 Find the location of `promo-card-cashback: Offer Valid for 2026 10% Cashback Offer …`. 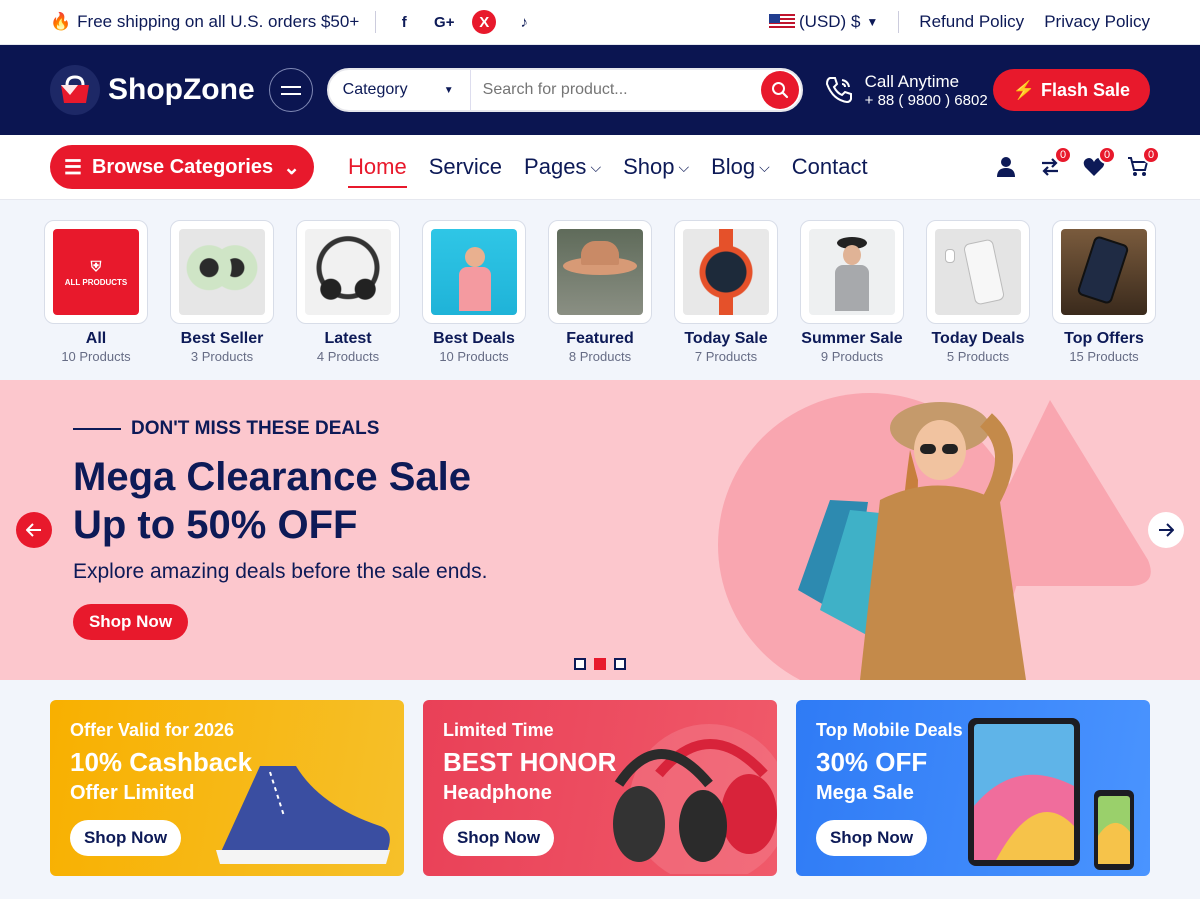

promo-card-cashback: Offer Valid for 2026 10% Cashback Offer … is located at coordinates (227, 788).